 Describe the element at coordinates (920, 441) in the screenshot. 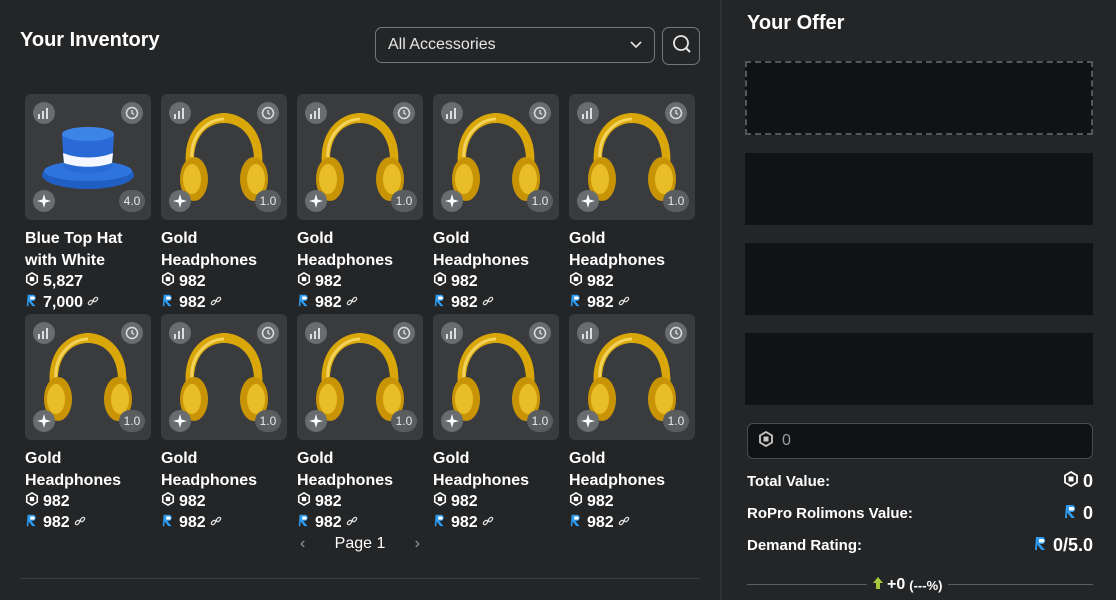

I see `robux-input: 0` at that location.